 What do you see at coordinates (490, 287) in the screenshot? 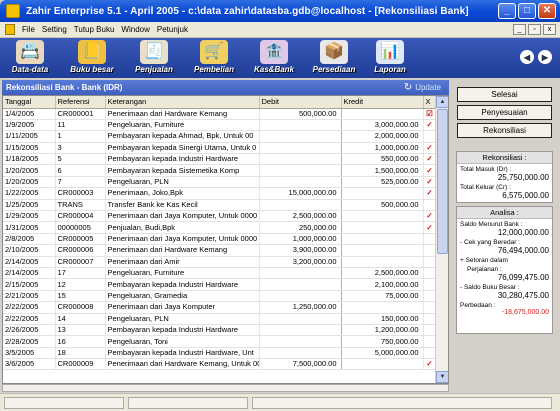
I see `saldo-buku-label: - Saldo Buku Besar :` at bounding box center [490, 287].